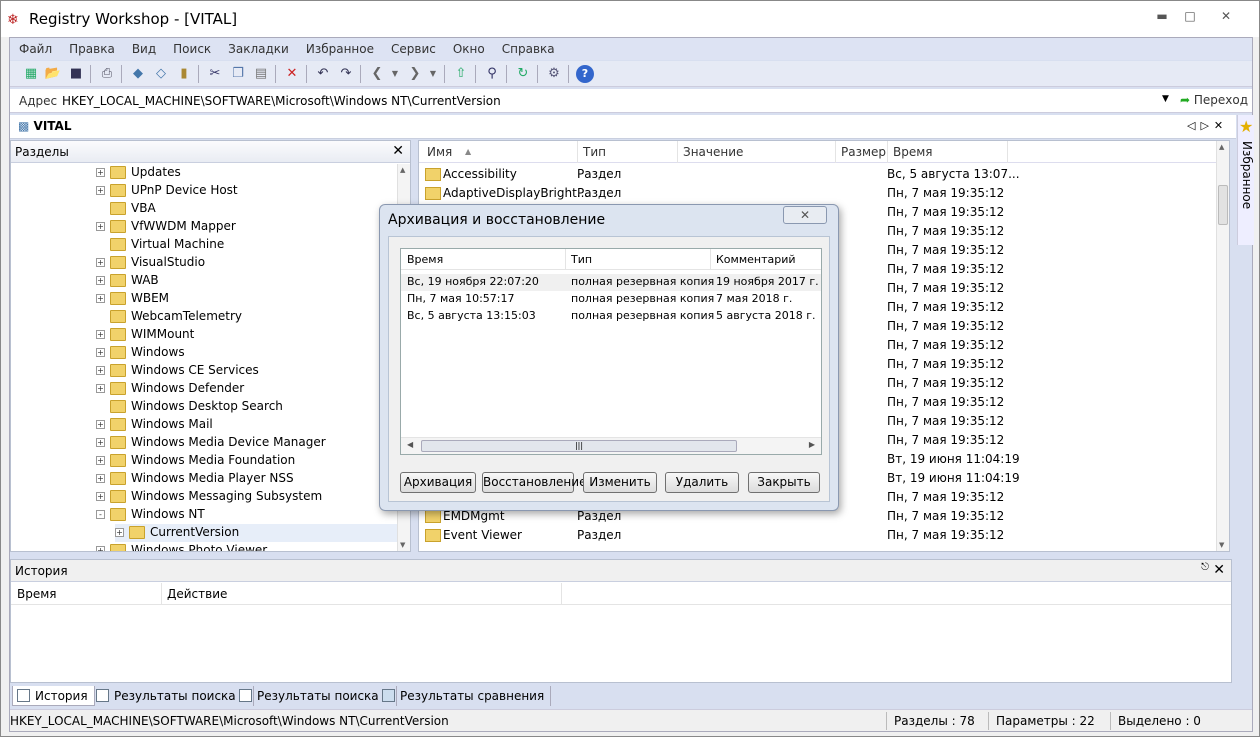 The width and height of the screenshot is (1260, 737). Describe the element at coordinates (53, 696) in the screenshot. I see `tab-history: История` at that location.